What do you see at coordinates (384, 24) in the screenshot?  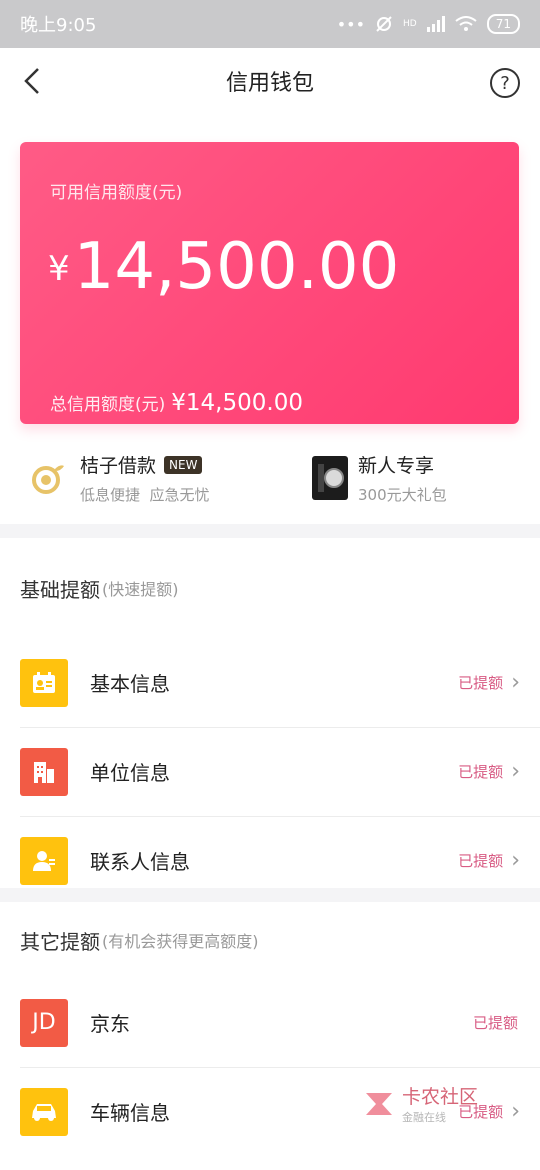 I see `mute-alarm-icon` at bounding box center [384, 24].